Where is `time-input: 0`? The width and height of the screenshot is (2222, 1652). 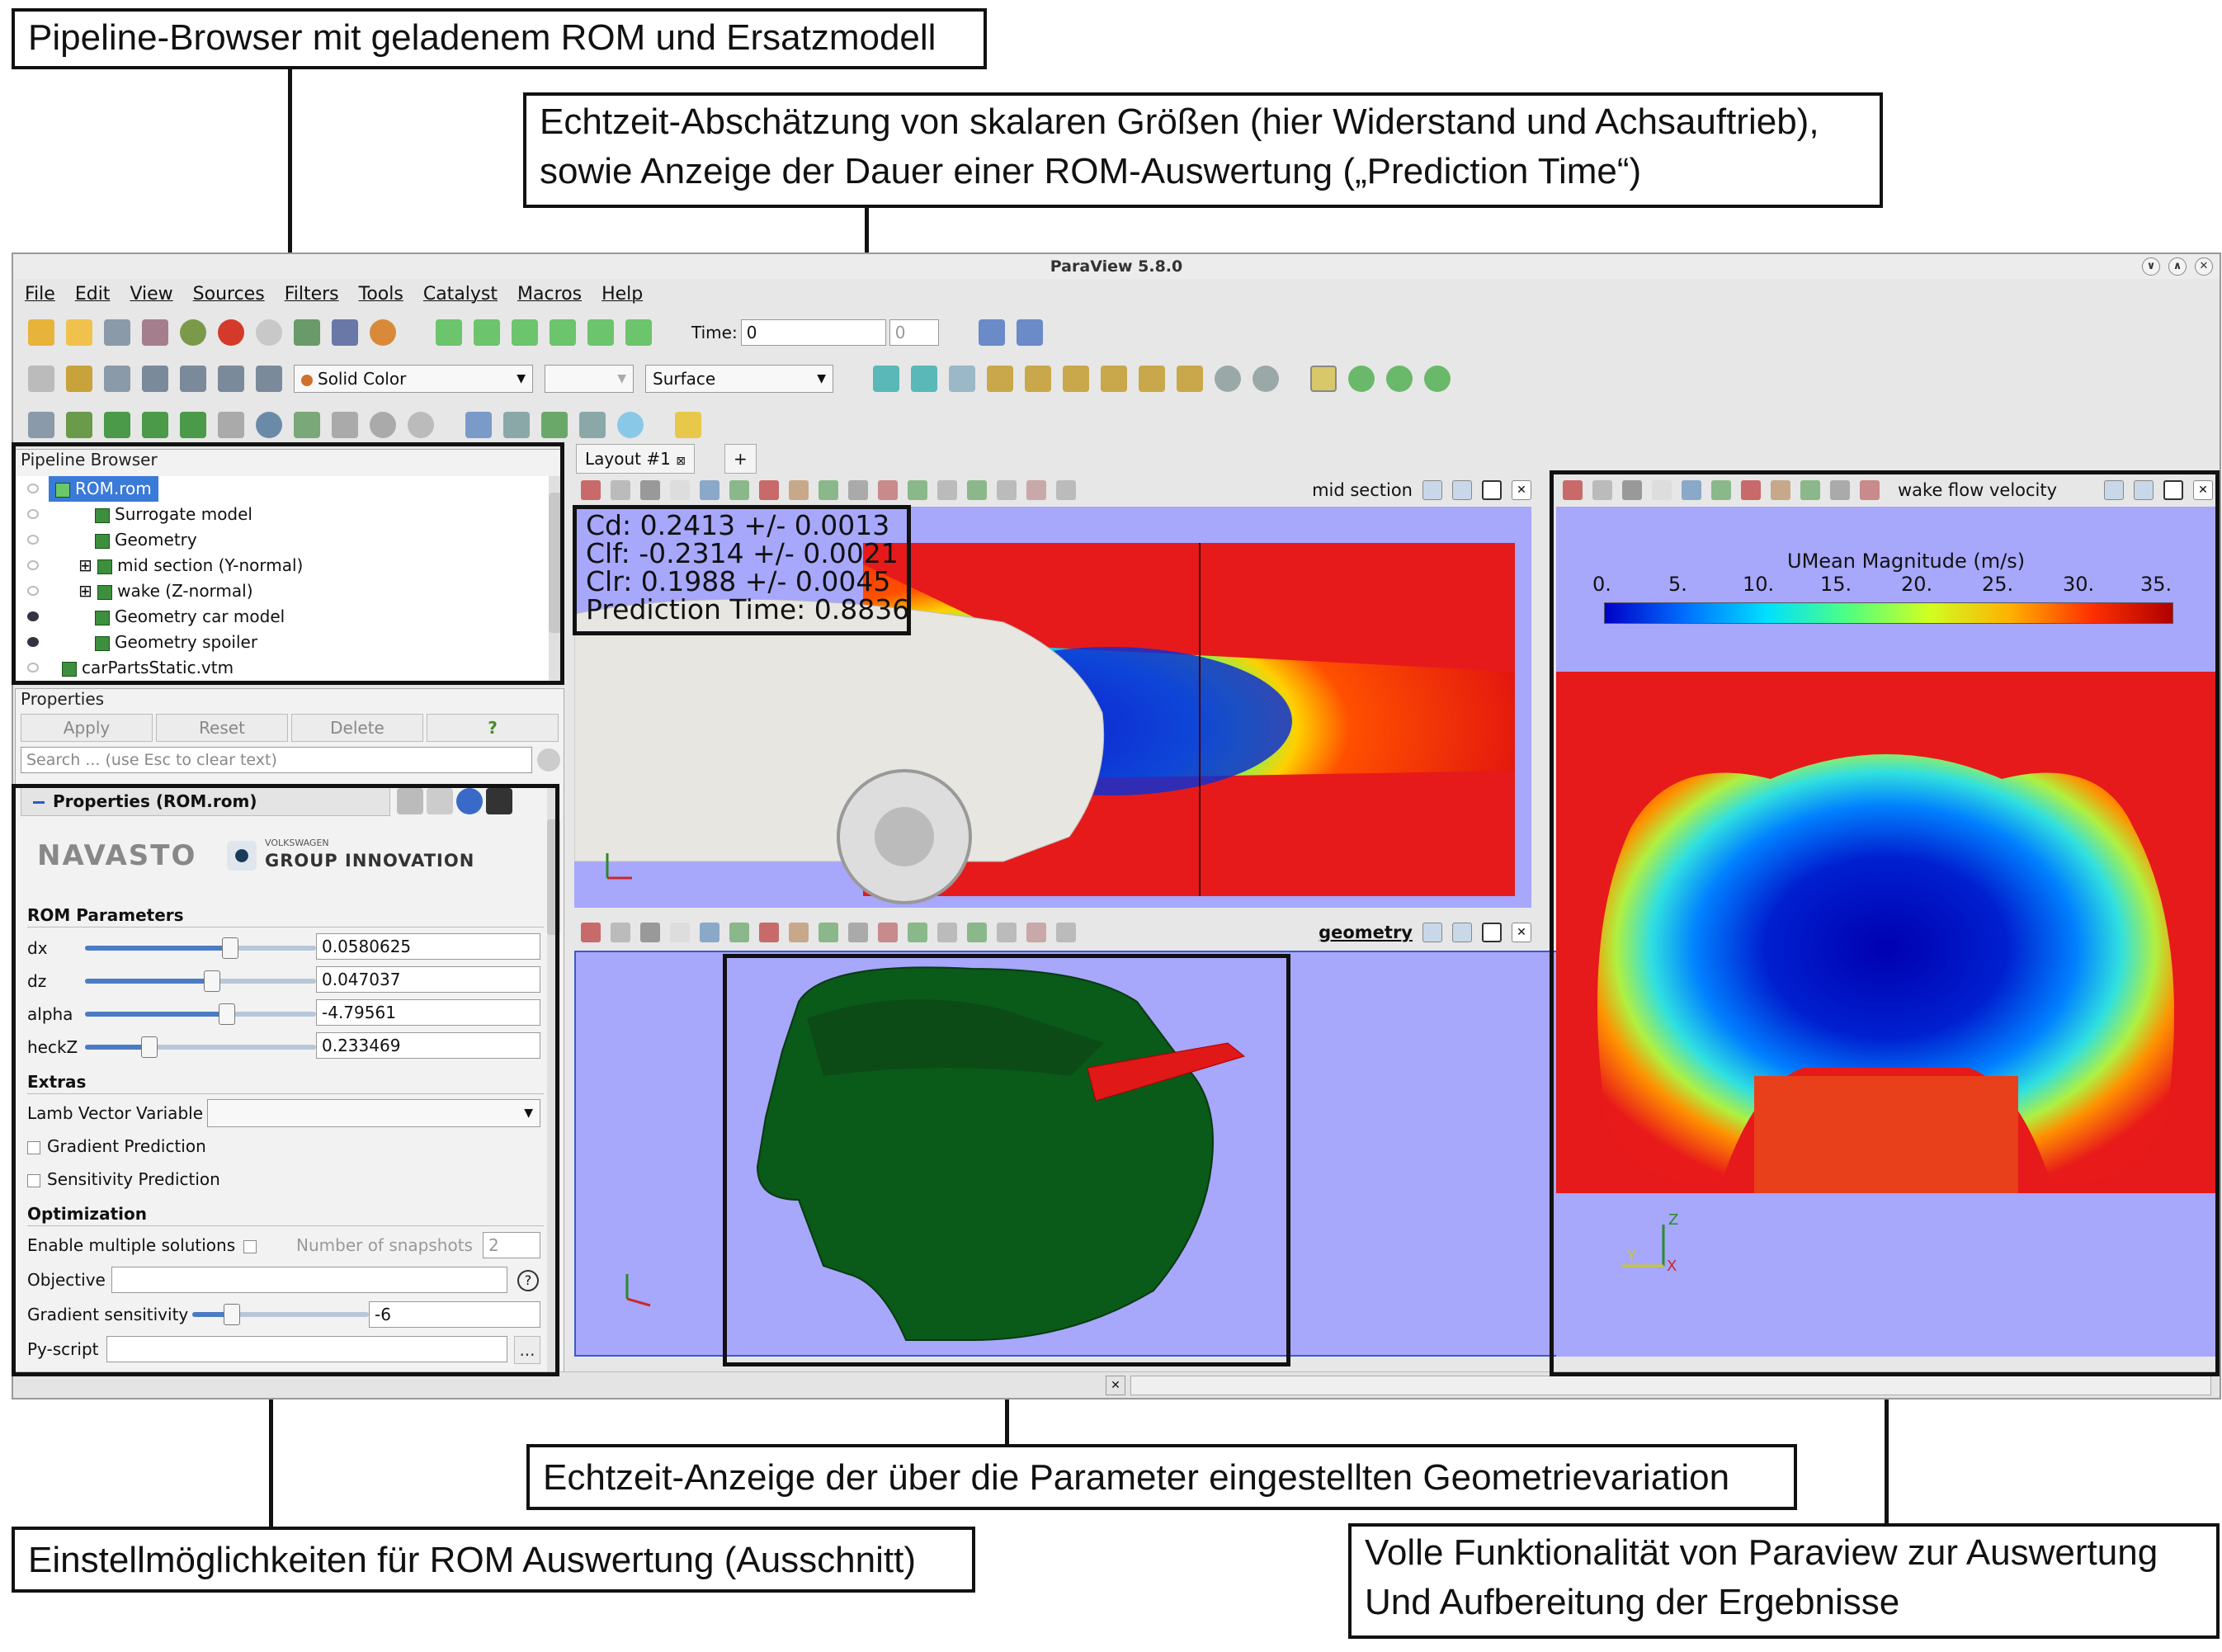
time-input: 0 is located at coordinates (813, 333).